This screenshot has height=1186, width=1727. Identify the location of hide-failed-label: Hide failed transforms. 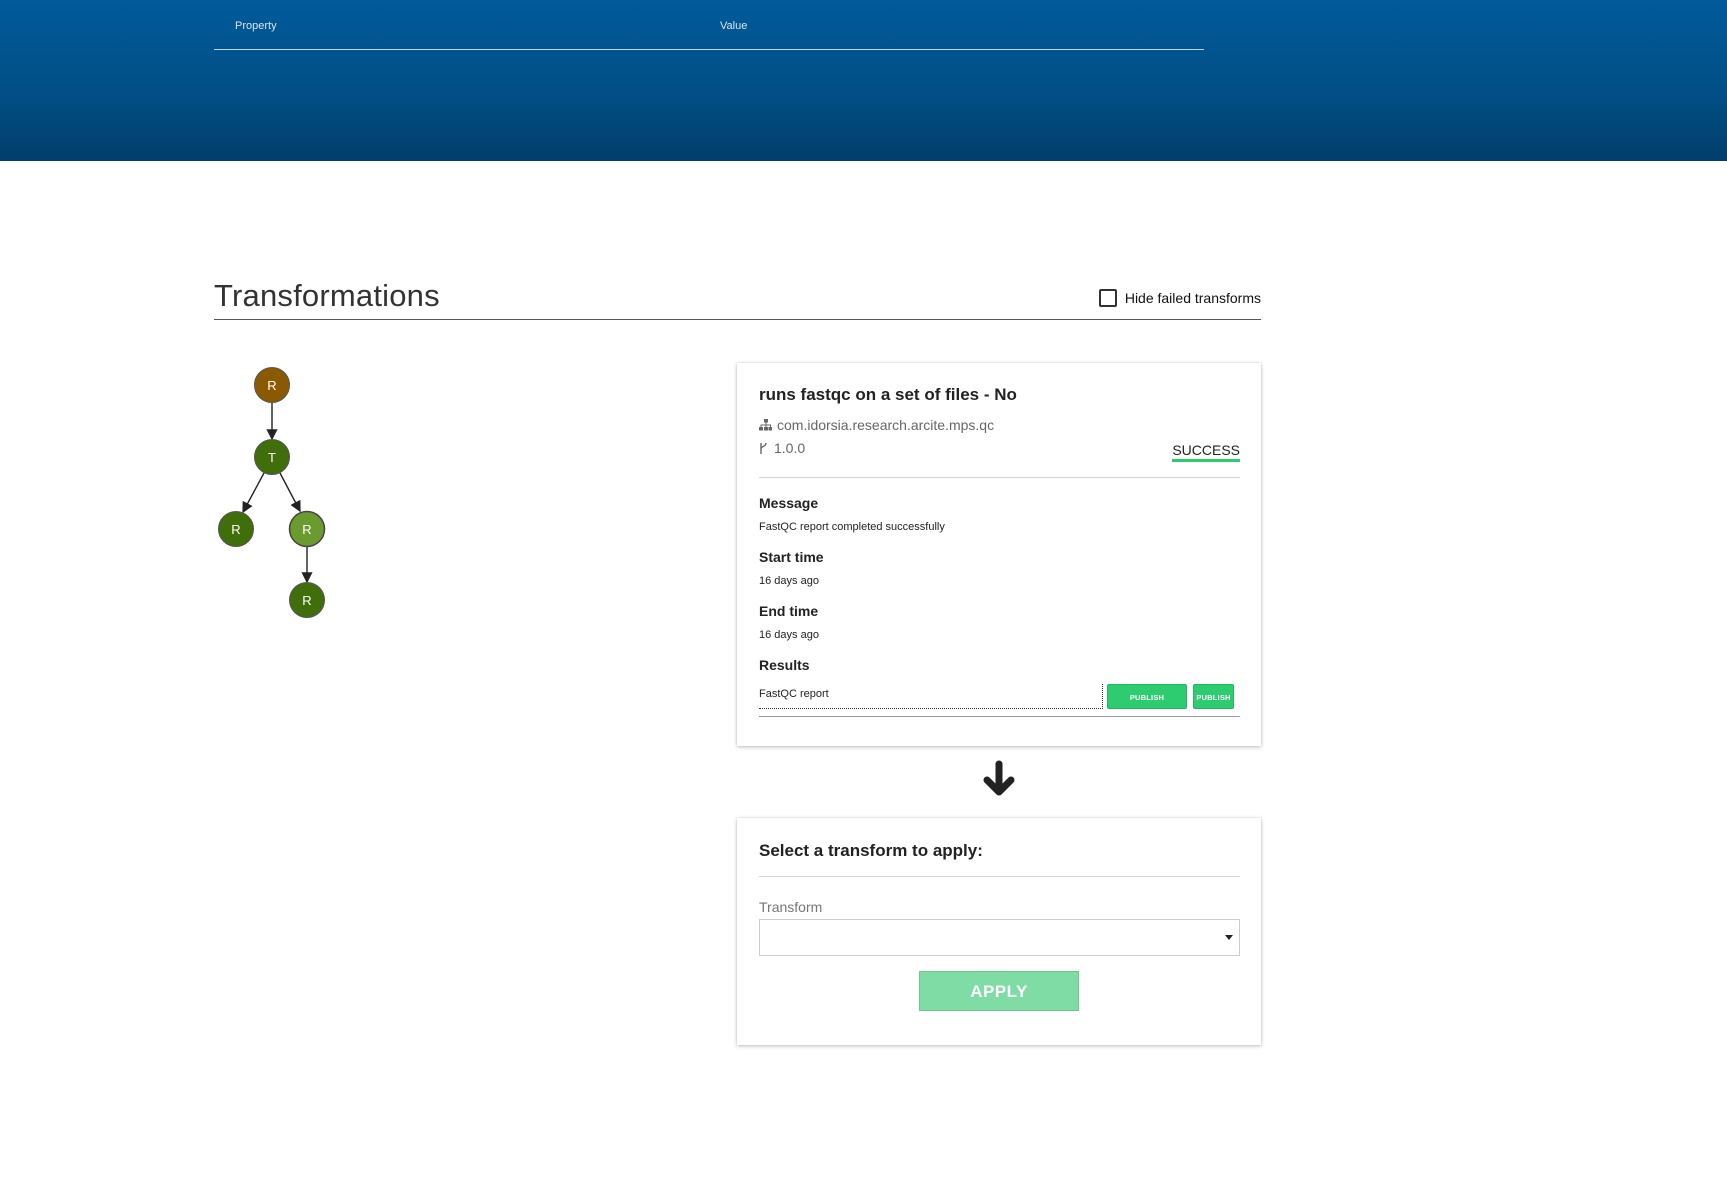
(1192, 298).